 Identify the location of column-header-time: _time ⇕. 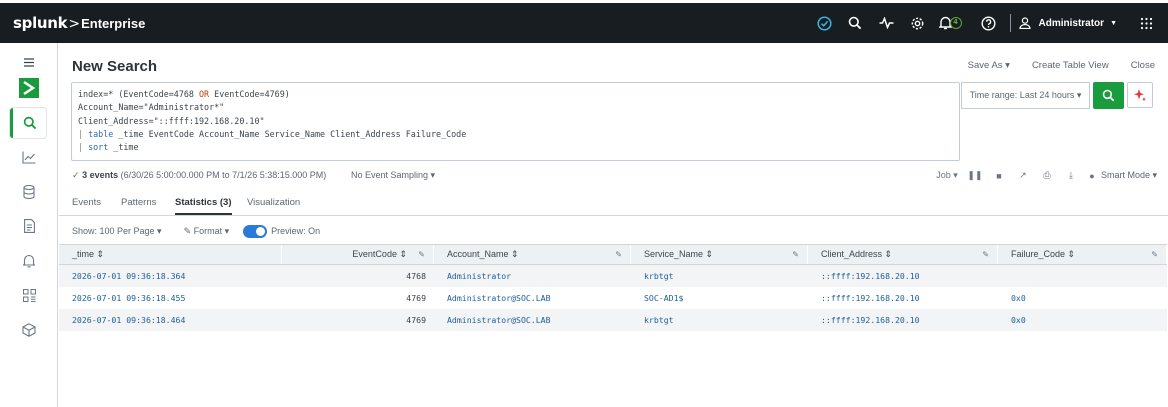
(170, 254).